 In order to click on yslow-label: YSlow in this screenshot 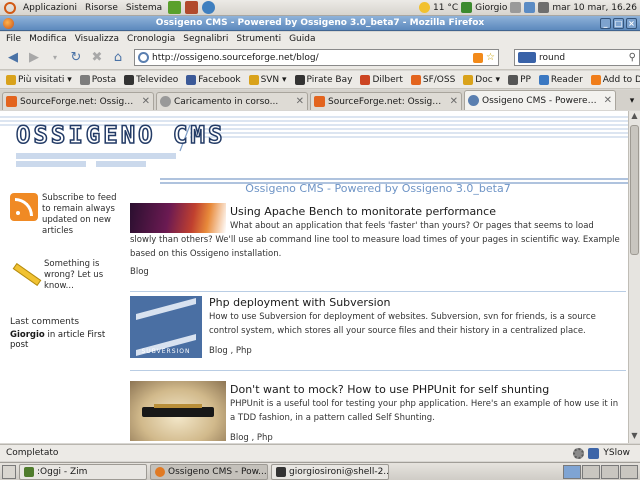, I will do `click(616, 453)`.